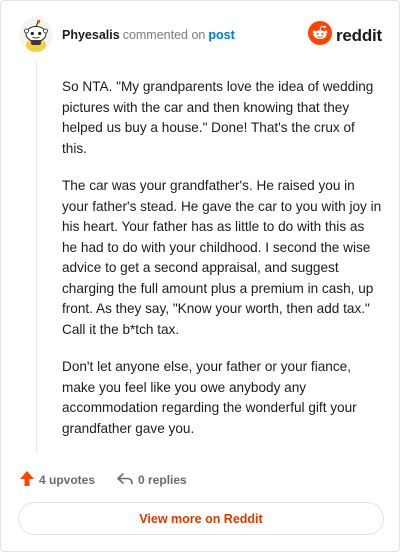  What do you see at coordinates (319, 35) in the screenshot?
I see `reddit-logo-icon` at bounding box center [319, 35].